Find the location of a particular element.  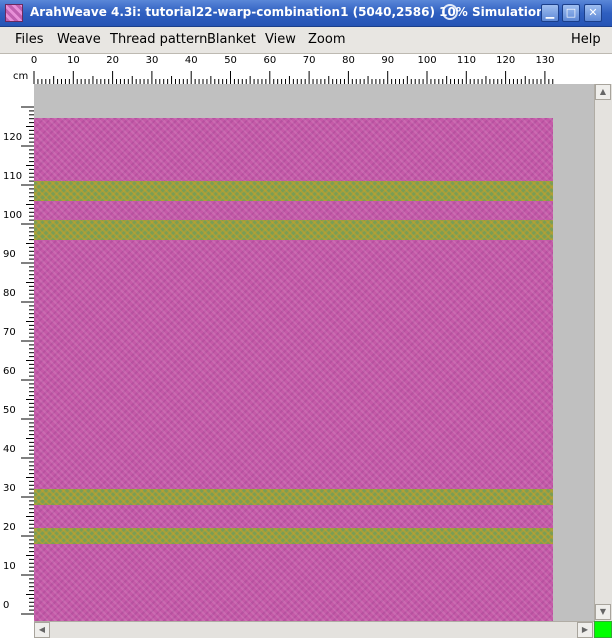

ruler-label-top: 110 is located at coordinates (466, 60).